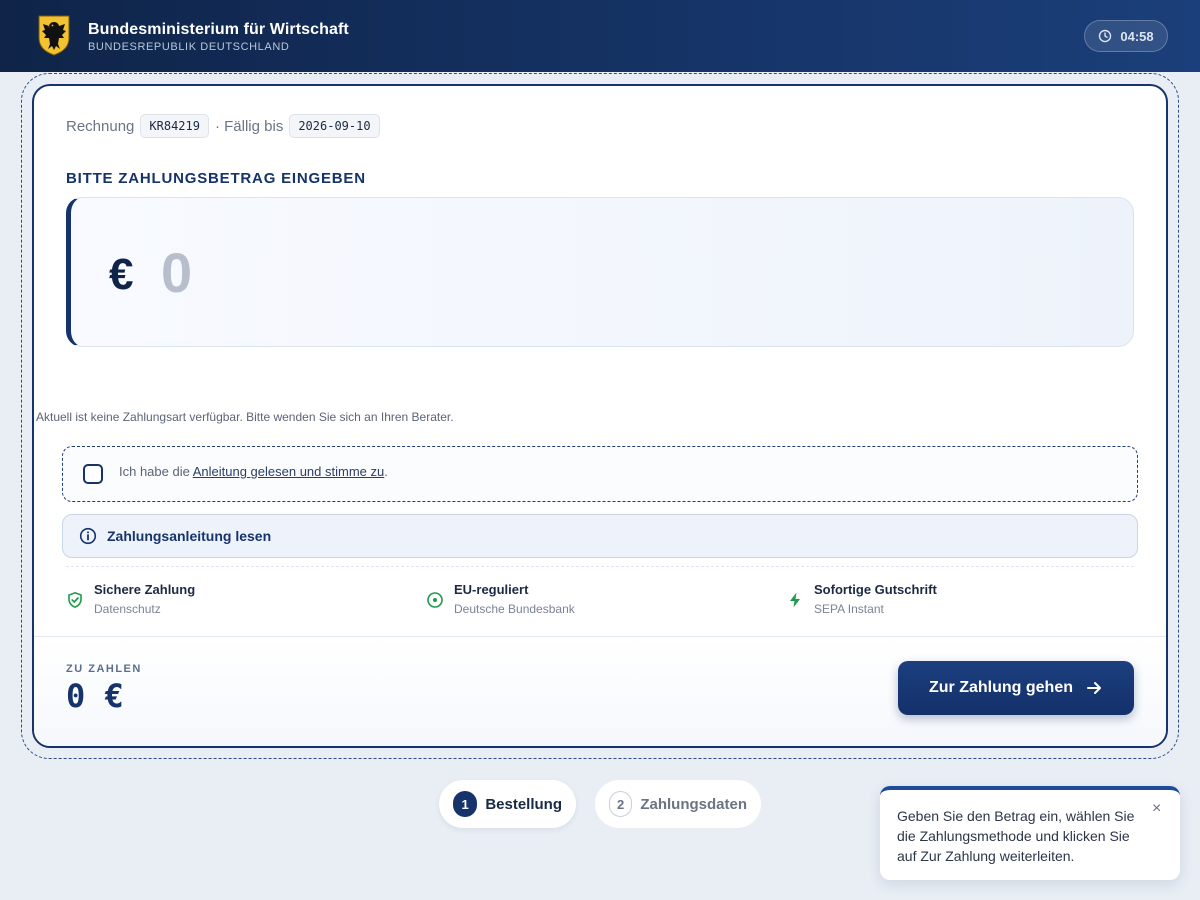 This screenshot has width=1200, height=900. What do you see at coordinates (1137, 36) in the screenshot?
I see `timer-value: 04:58` at bounding box center [1137, 36].